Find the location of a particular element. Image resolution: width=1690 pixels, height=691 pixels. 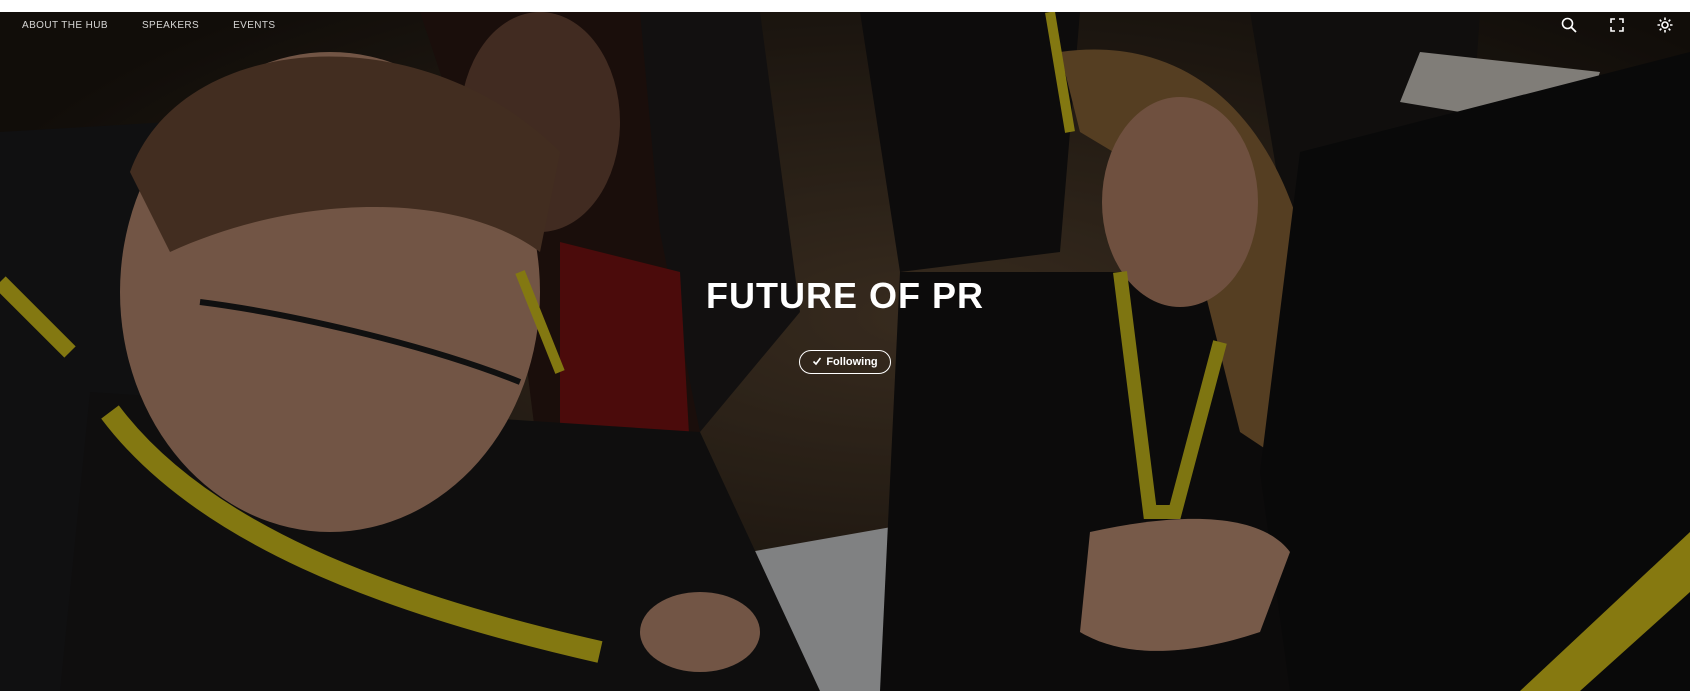

following-button-label: Following is located at coordinates (852, 362).